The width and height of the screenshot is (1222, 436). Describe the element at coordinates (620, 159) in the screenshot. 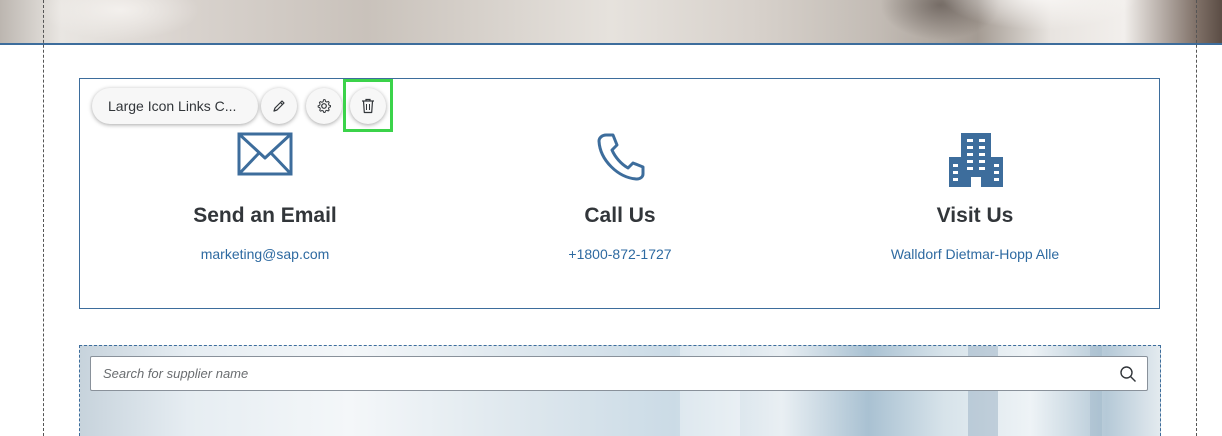

I see `phone-icon` at that location.